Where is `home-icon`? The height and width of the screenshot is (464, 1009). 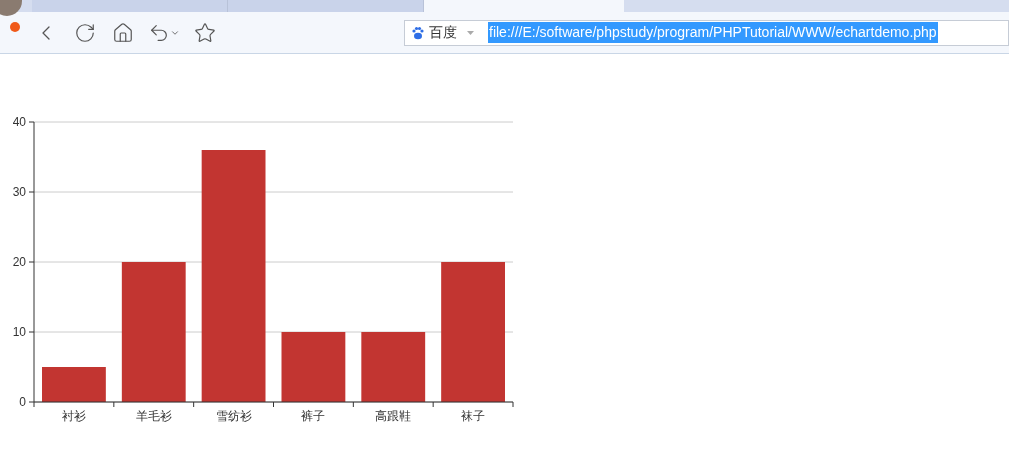 home-icon is located at coordinates (123, 32).